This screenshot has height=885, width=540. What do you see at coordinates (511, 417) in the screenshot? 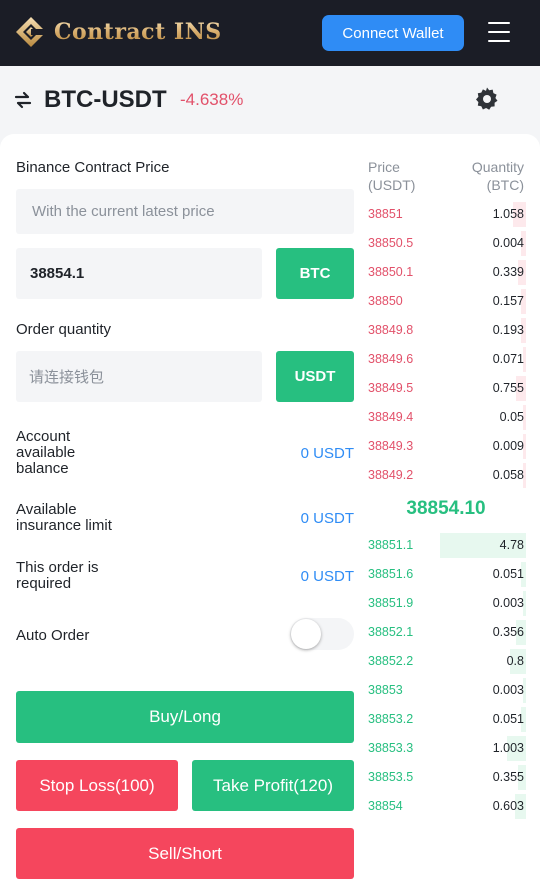
I see `ask-quantity: 0.05` at bounding box center [511, 417].